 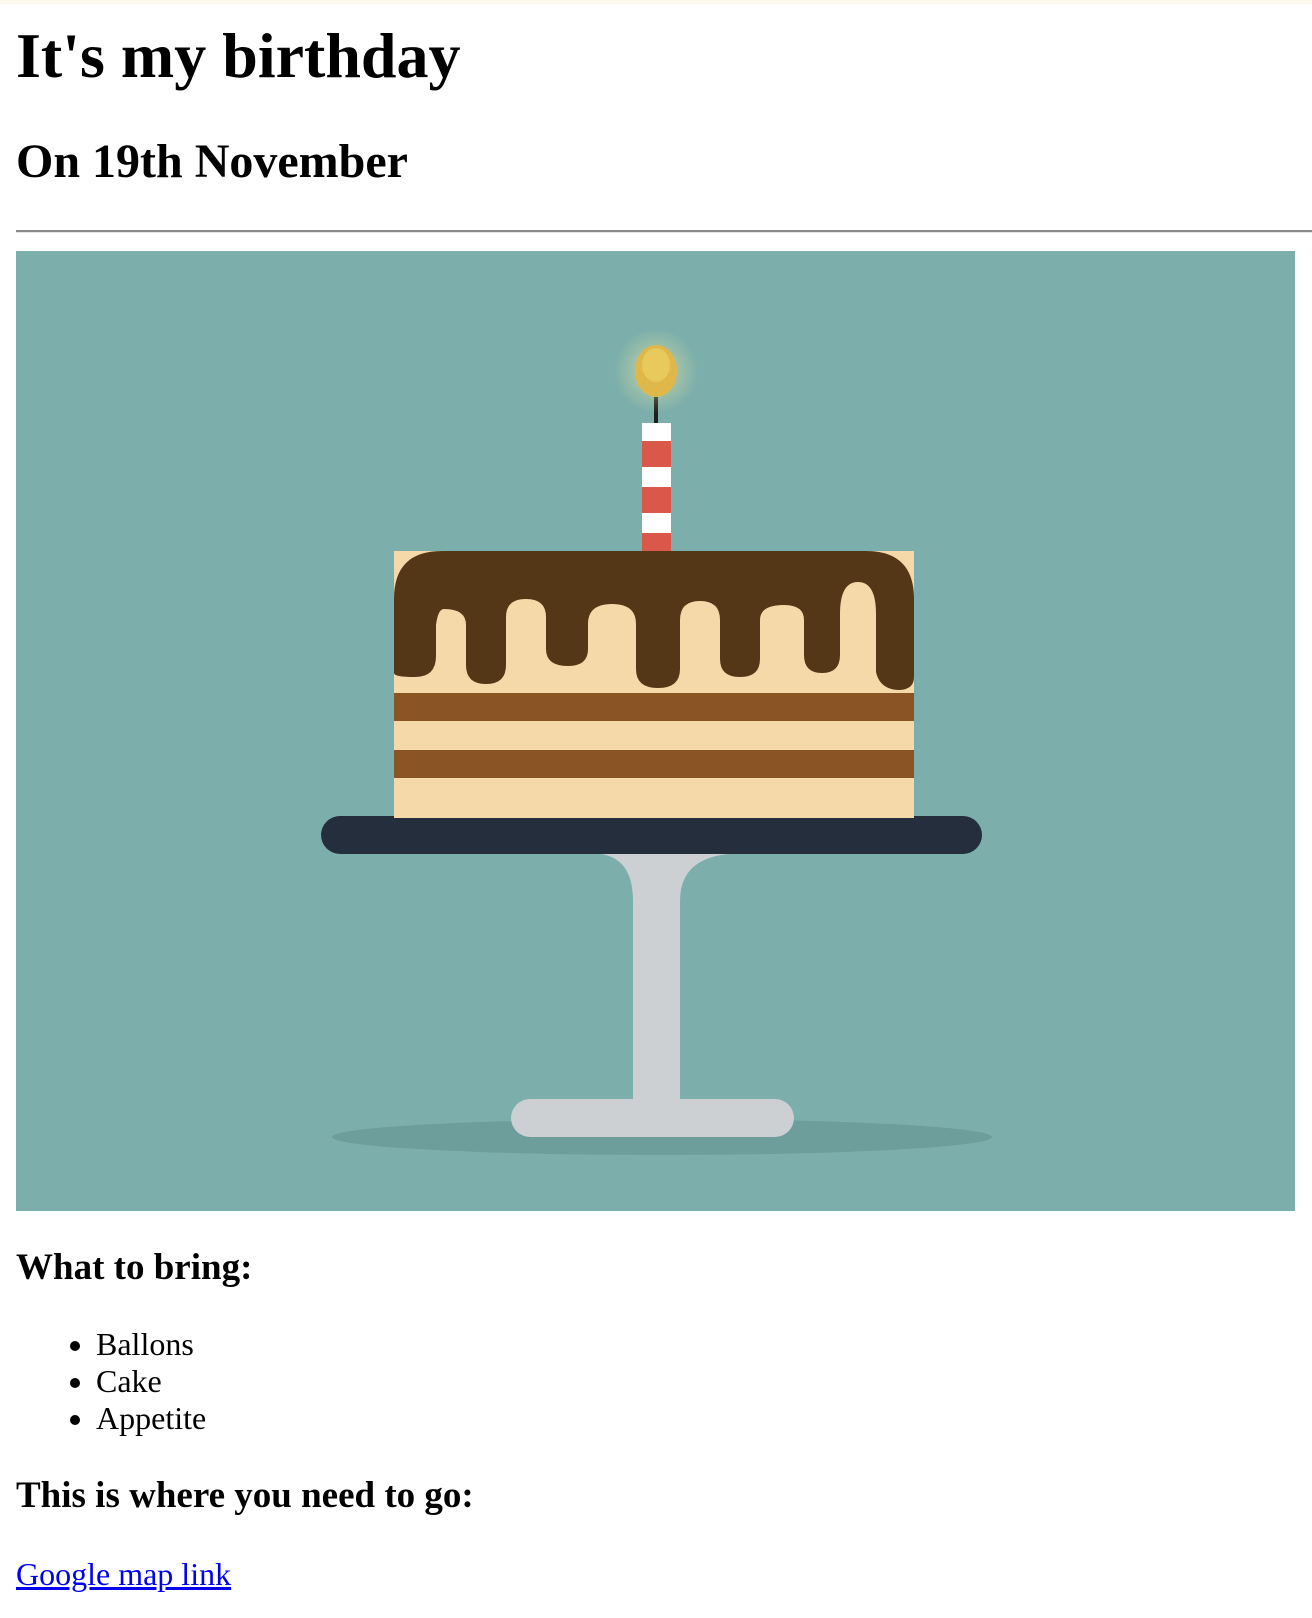 What do you see at coordinates (151, 1381) in the screenshot?
I see `list-item: Cake` at bounding box center [151, 1381].